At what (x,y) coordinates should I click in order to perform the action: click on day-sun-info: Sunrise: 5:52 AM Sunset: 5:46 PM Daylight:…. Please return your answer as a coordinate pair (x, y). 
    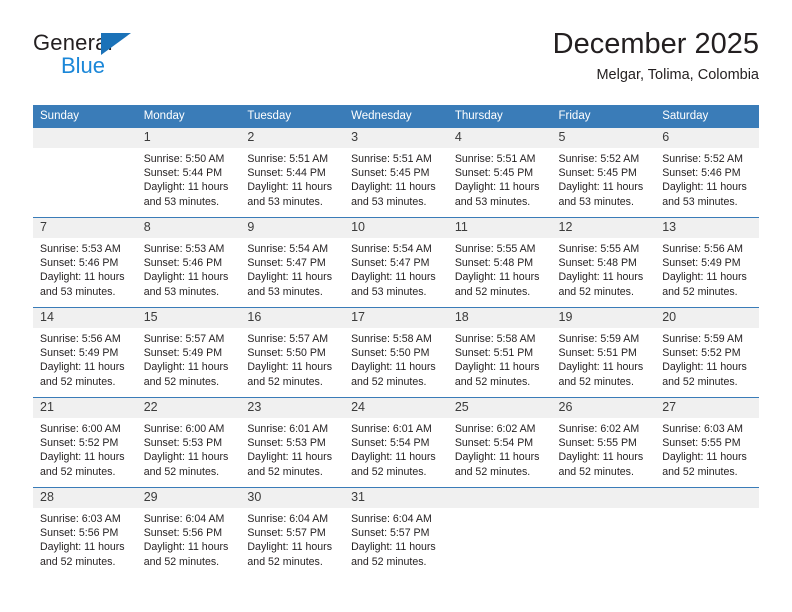
    Looking at the image, I should click on (707, 178).